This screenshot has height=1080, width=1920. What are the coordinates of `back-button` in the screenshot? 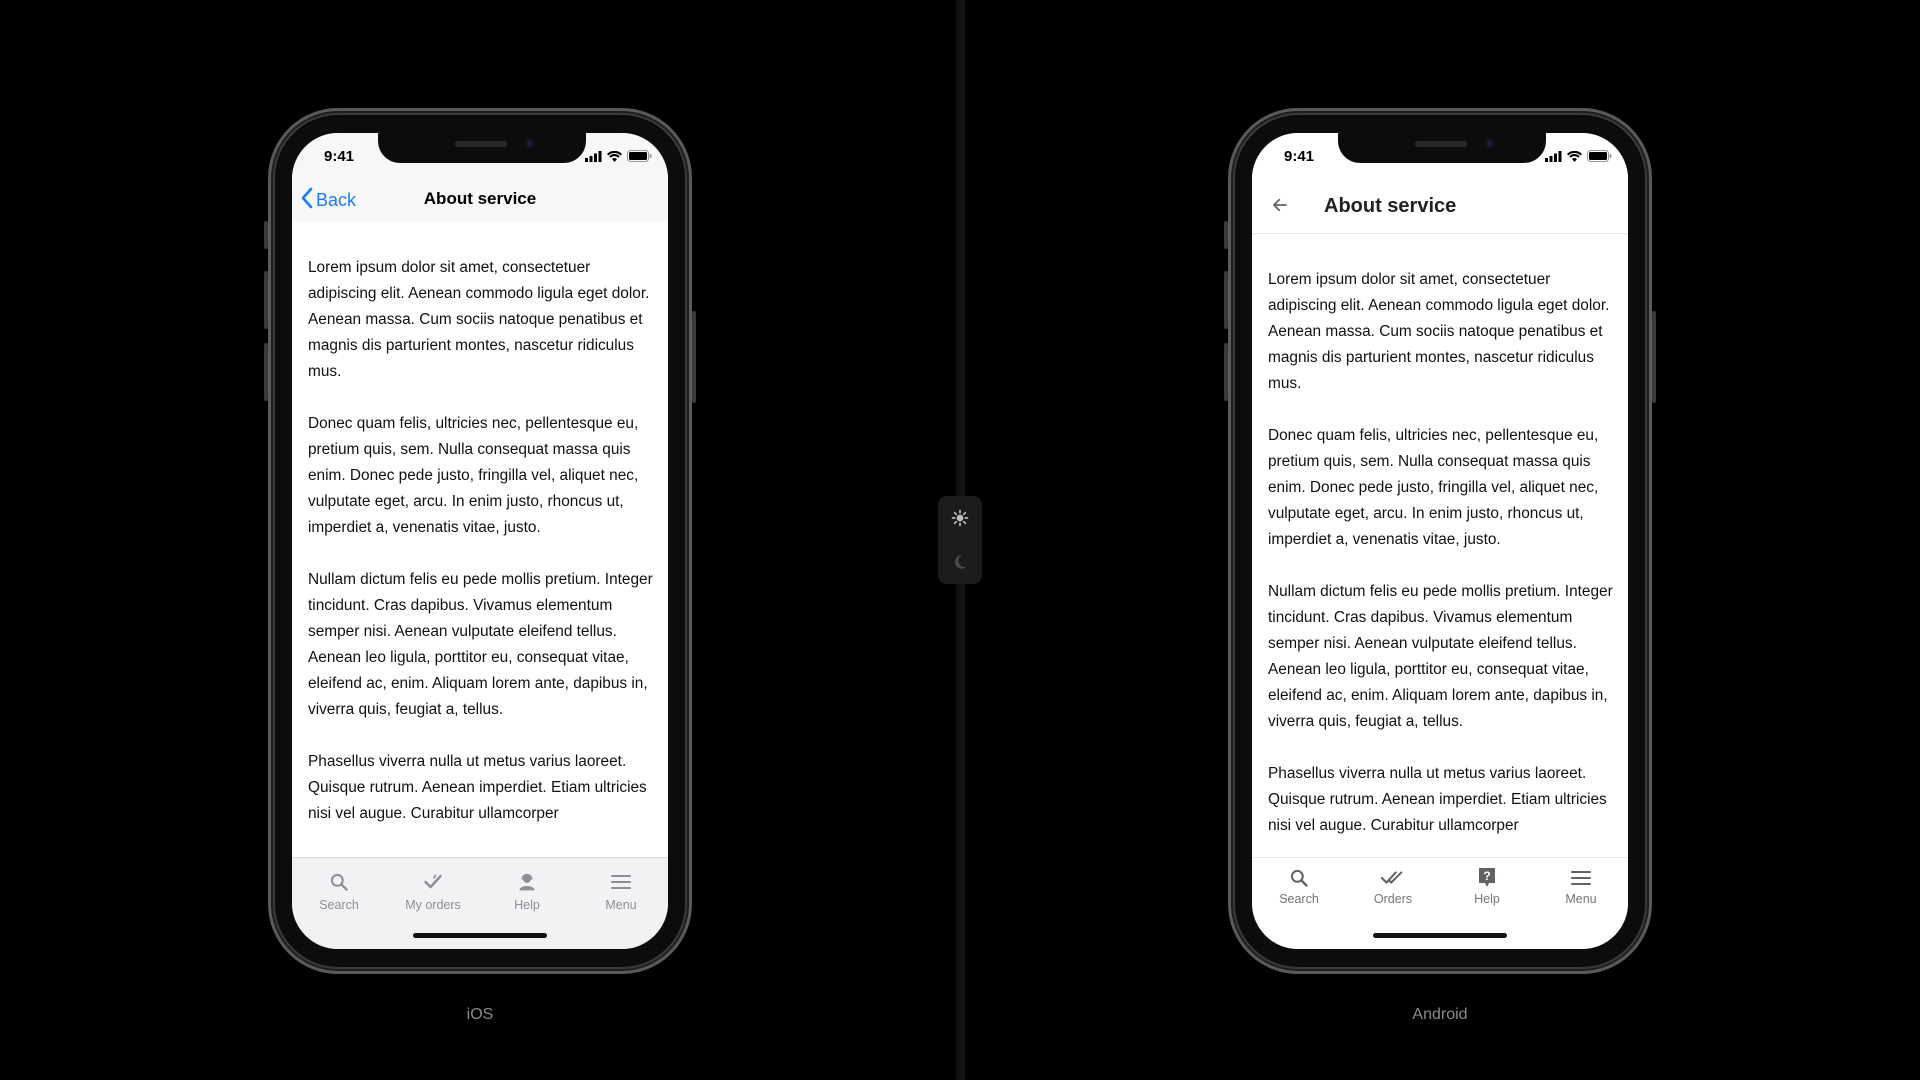 It's located at (1280, 207).